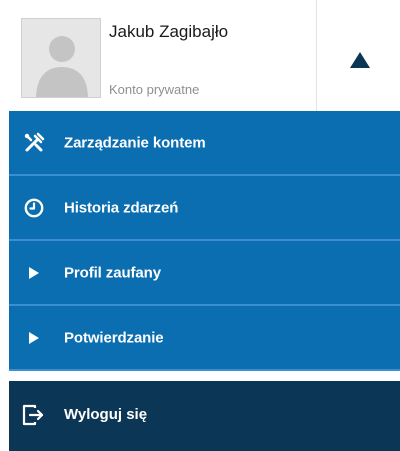  I want to click on collapse-menu-button, so click(358, 55).